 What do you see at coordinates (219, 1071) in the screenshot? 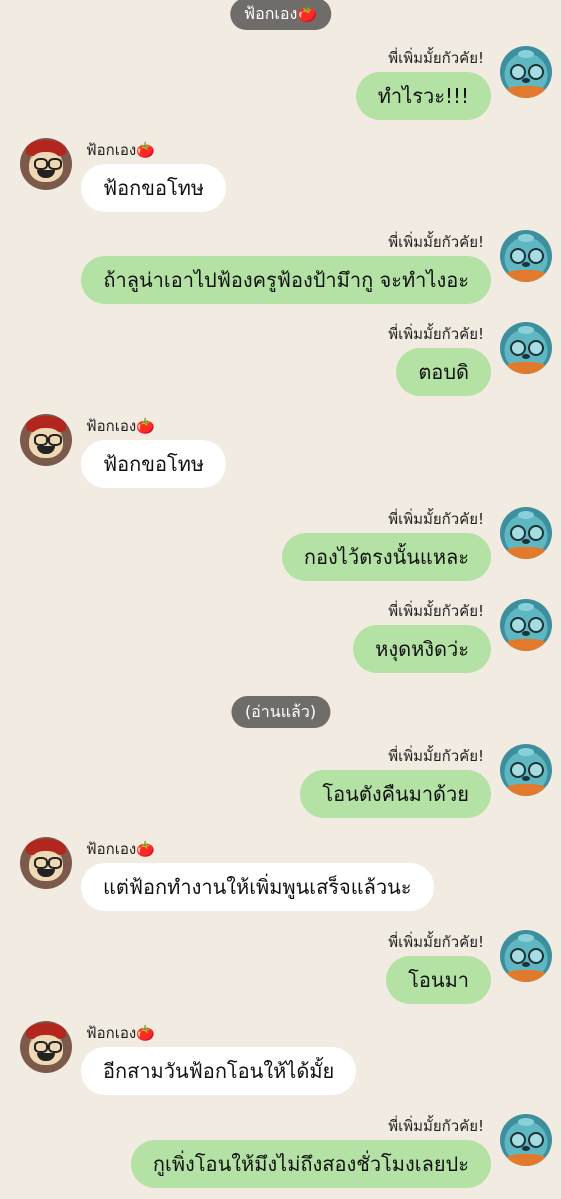
I see `message-bubble-incoming: อีกสามวันฟ้อกโอนให้ได้มั้ย` at bounding box center [219, 1071].